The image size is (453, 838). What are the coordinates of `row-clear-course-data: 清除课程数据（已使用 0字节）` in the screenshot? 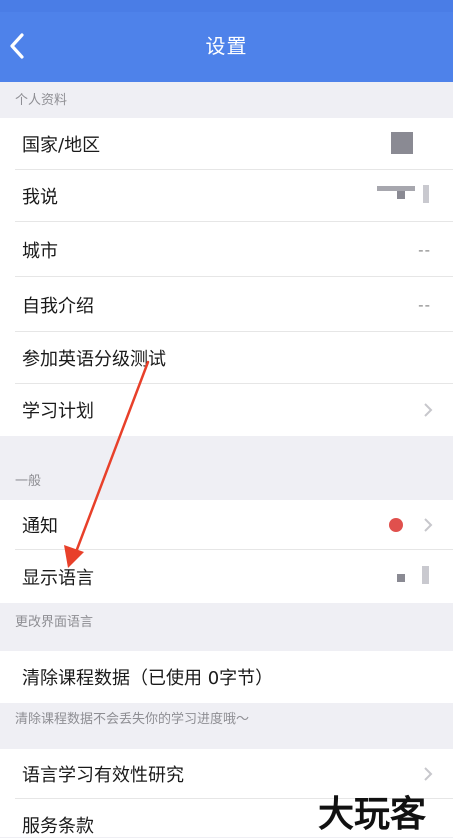 It's located at (226, 677).